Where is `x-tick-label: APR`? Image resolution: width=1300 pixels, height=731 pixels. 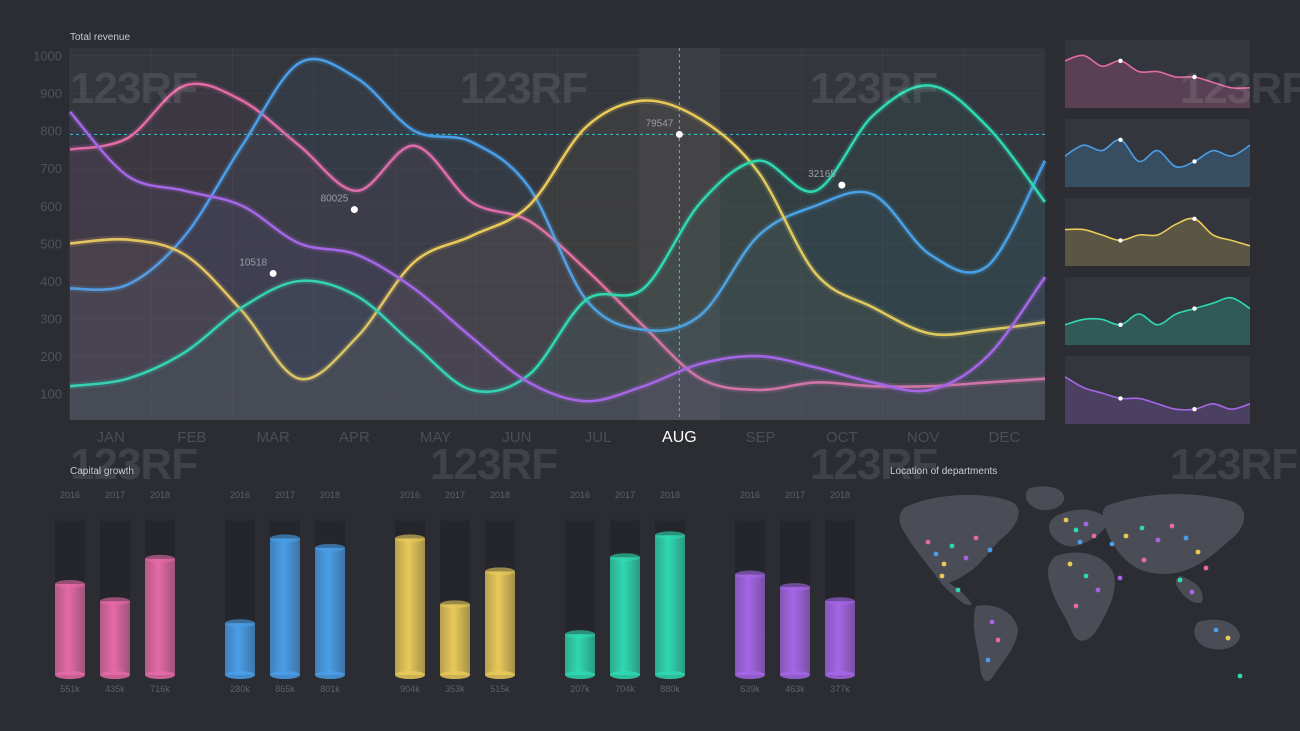 x-tick-label: APR is located at coordinates (354, 437).